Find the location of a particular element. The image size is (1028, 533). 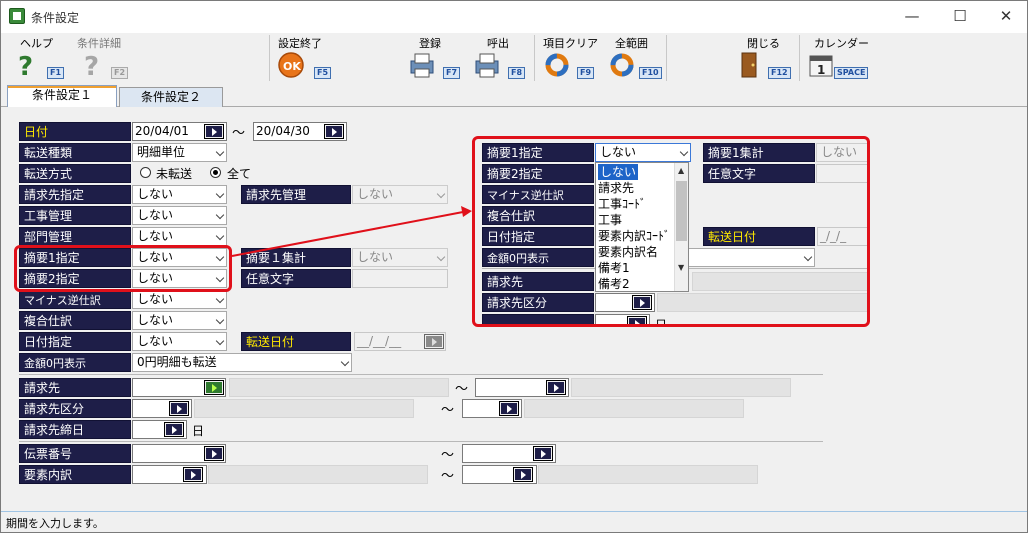

scrollbar-thumb is located at coordinates (681, 211).